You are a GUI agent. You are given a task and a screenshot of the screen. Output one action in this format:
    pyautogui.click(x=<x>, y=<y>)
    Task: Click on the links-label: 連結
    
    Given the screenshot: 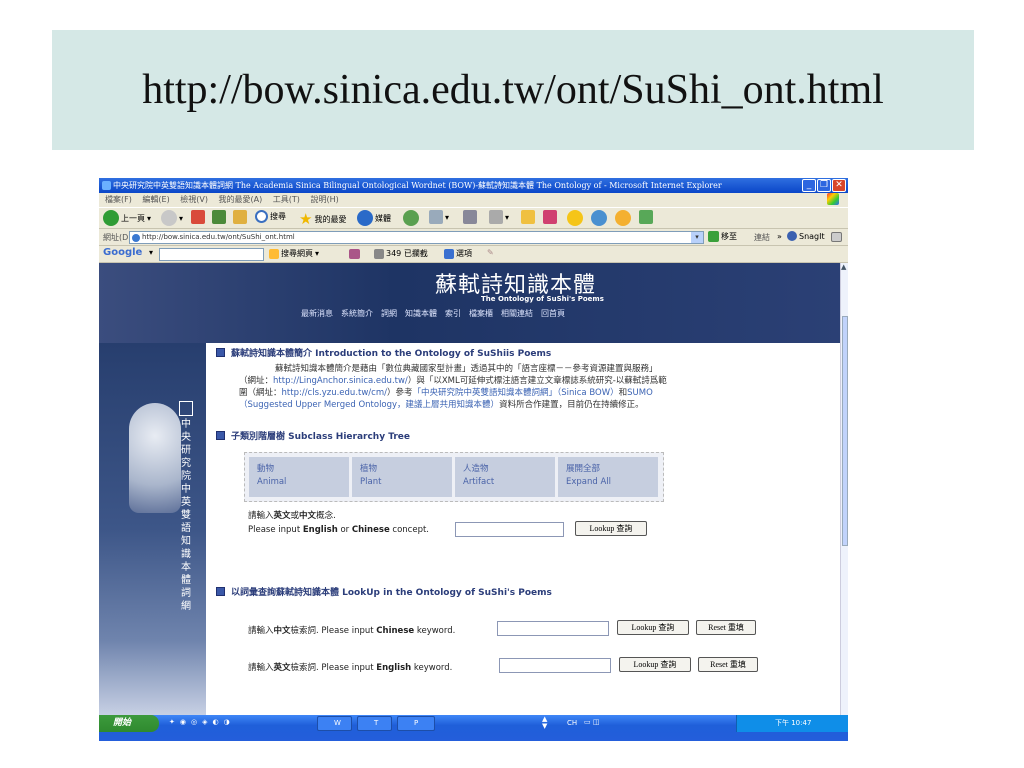 What is the action you would take?
    pyautogui.click(x=762, y=237)
    